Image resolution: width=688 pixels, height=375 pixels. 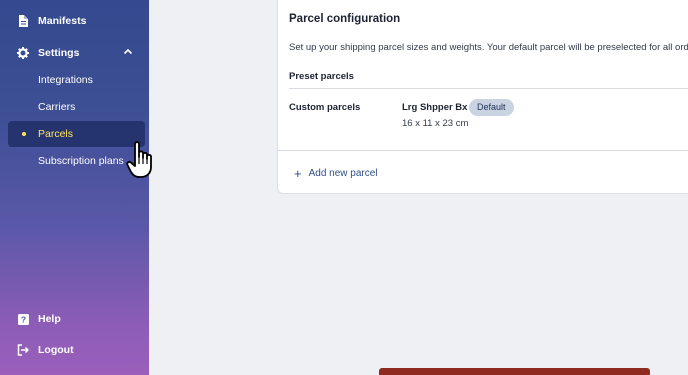 What do you see at coordinates (343, 173) in the screenshot?
I see `add-new-parcel-label: Add new parcel` at bounding box center [343, 173].